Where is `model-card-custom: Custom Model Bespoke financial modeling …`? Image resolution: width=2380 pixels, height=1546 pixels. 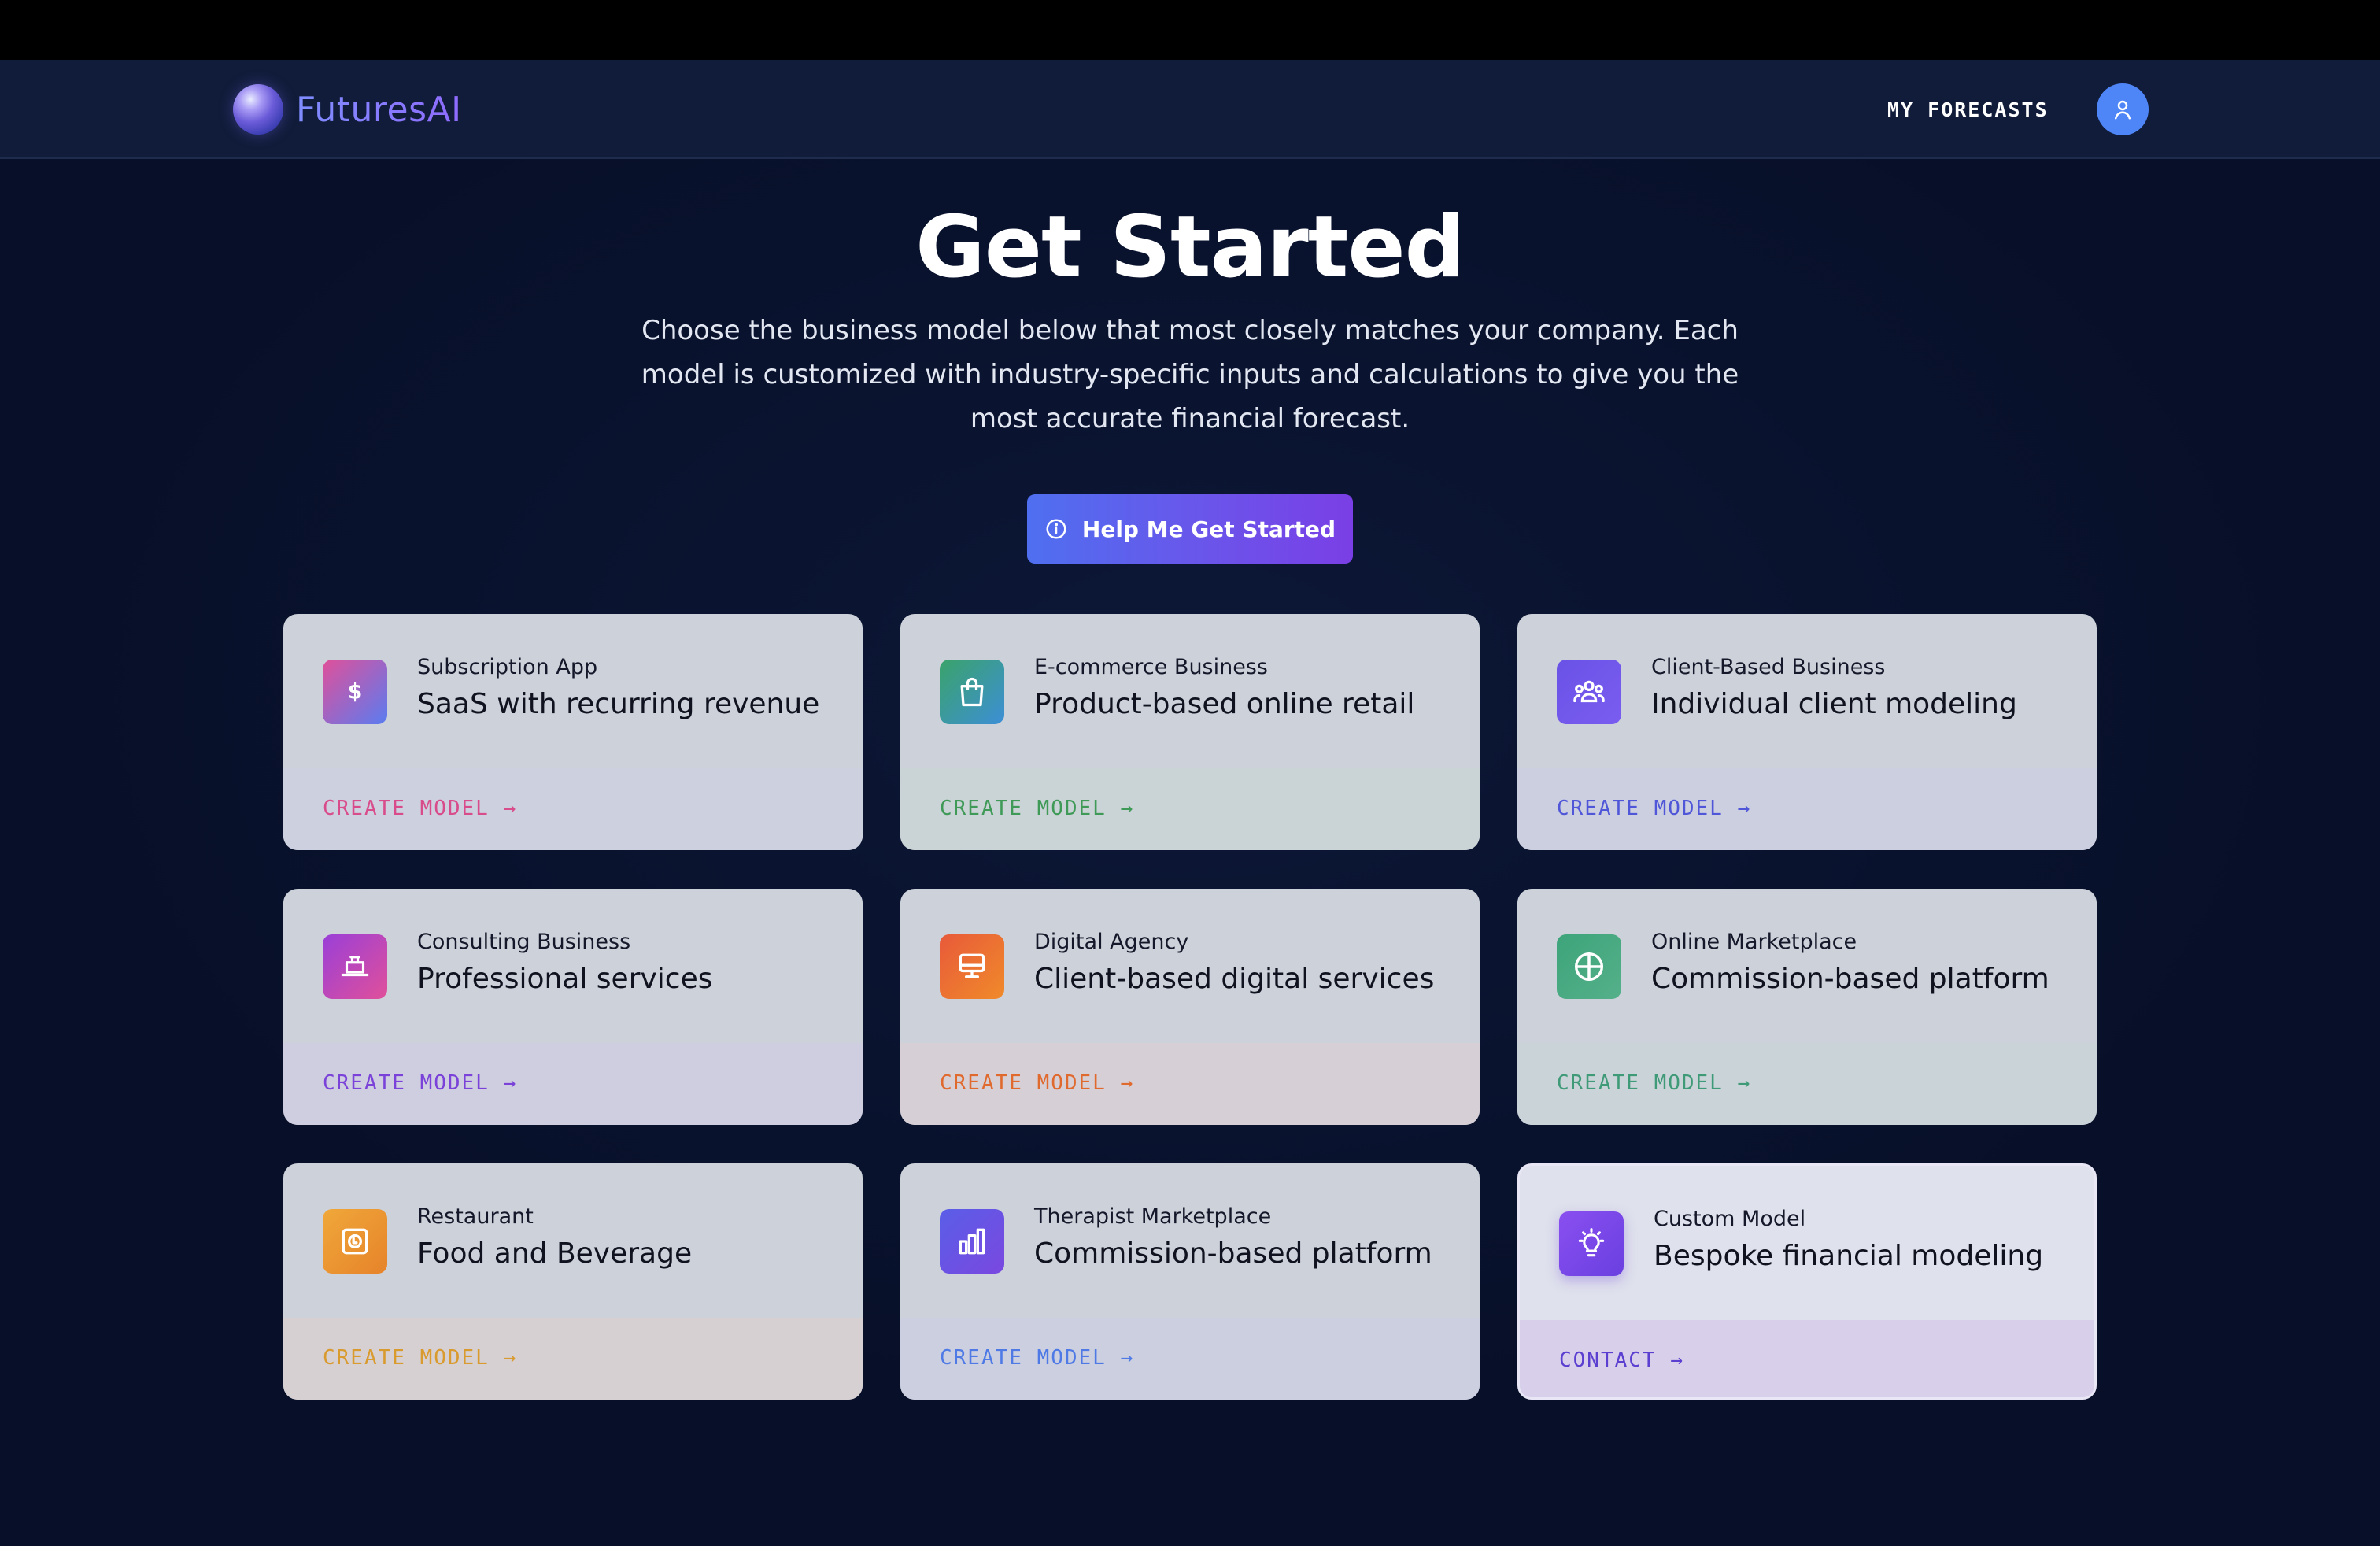
model-card-custom: Custom Model Bespoke financial modeling … is located at coordinates (1807, 1281).